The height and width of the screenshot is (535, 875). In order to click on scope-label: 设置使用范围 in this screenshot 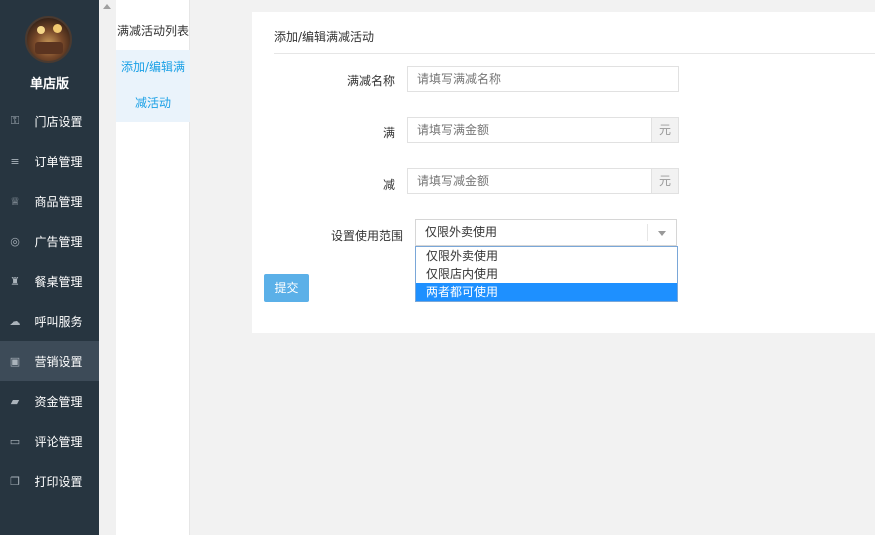, I will do `click(366, 236)`.